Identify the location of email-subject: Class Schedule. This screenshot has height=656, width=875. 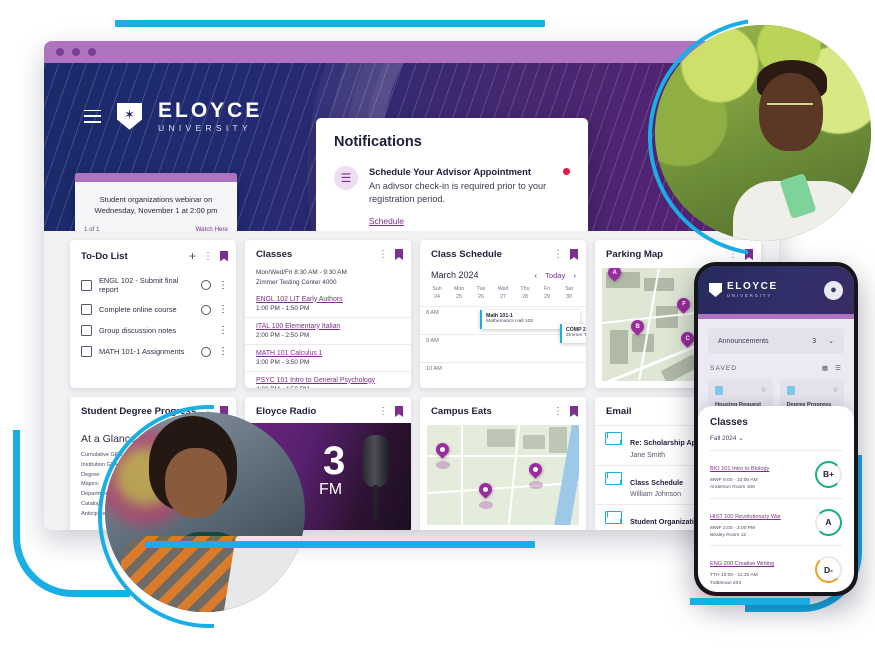
(657, 482).